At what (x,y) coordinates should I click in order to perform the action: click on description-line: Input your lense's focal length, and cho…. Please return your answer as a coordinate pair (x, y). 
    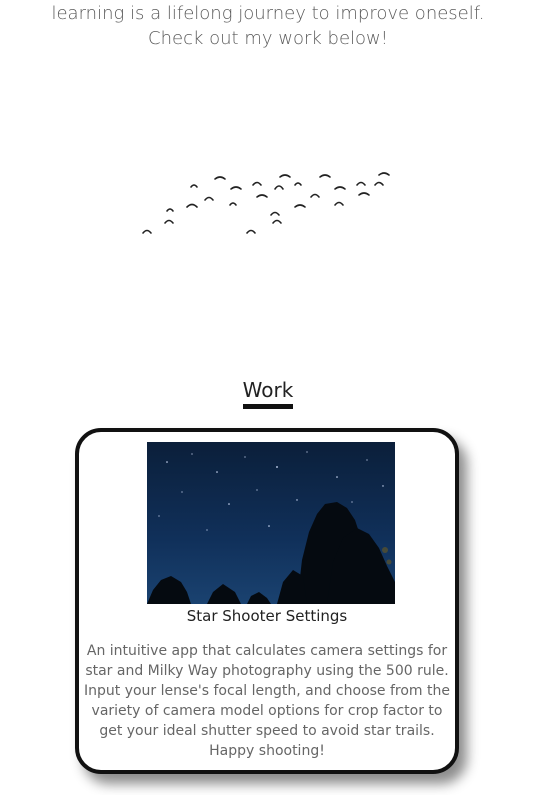
    Looking at the image, I should click on (267, 691).